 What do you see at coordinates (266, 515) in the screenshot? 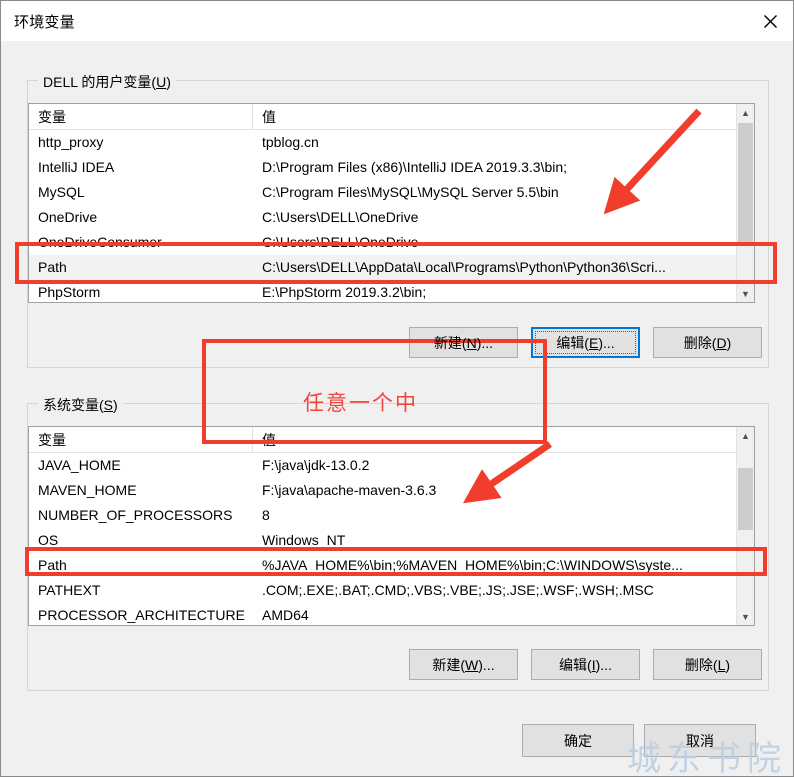
I see `cell-value: 8` at bounding box center [266, 515].